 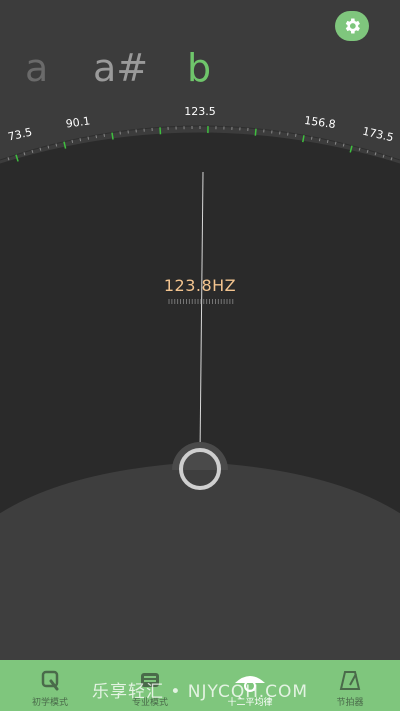 I want to click on nav-item-beginner: 初学模式, so click(x=50, y=685).